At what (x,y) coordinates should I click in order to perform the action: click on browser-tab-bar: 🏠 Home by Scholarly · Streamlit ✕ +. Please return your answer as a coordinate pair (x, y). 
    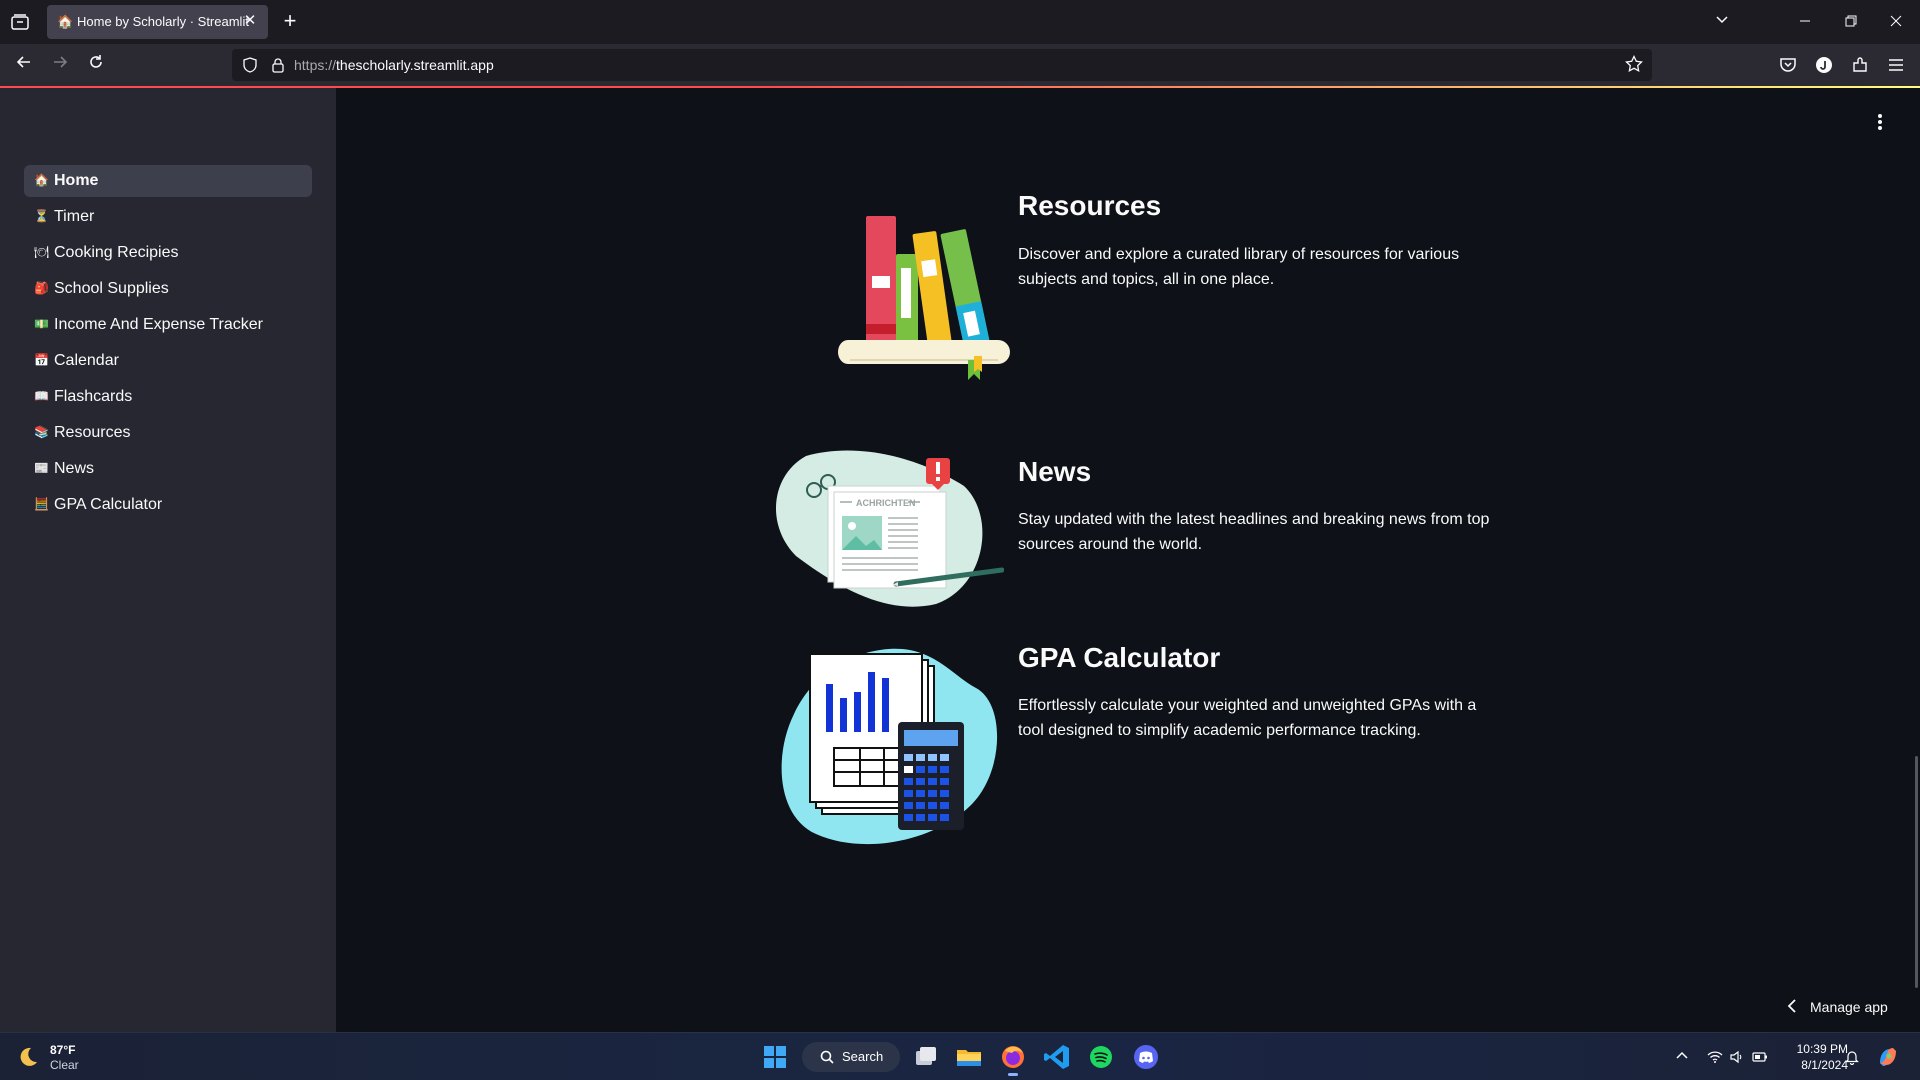
    Looking at the image, I should click on (960, 22).